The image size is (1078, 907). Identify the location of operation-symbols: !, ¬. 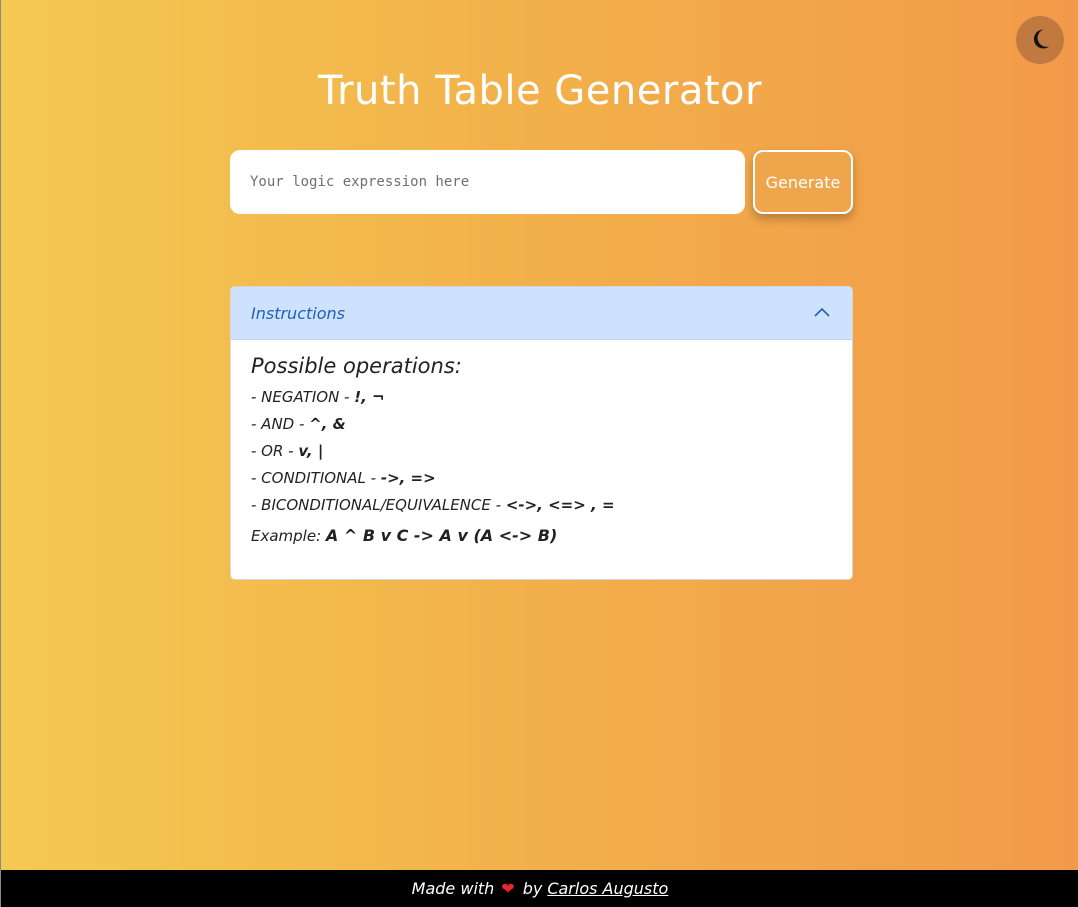
(369, 397).